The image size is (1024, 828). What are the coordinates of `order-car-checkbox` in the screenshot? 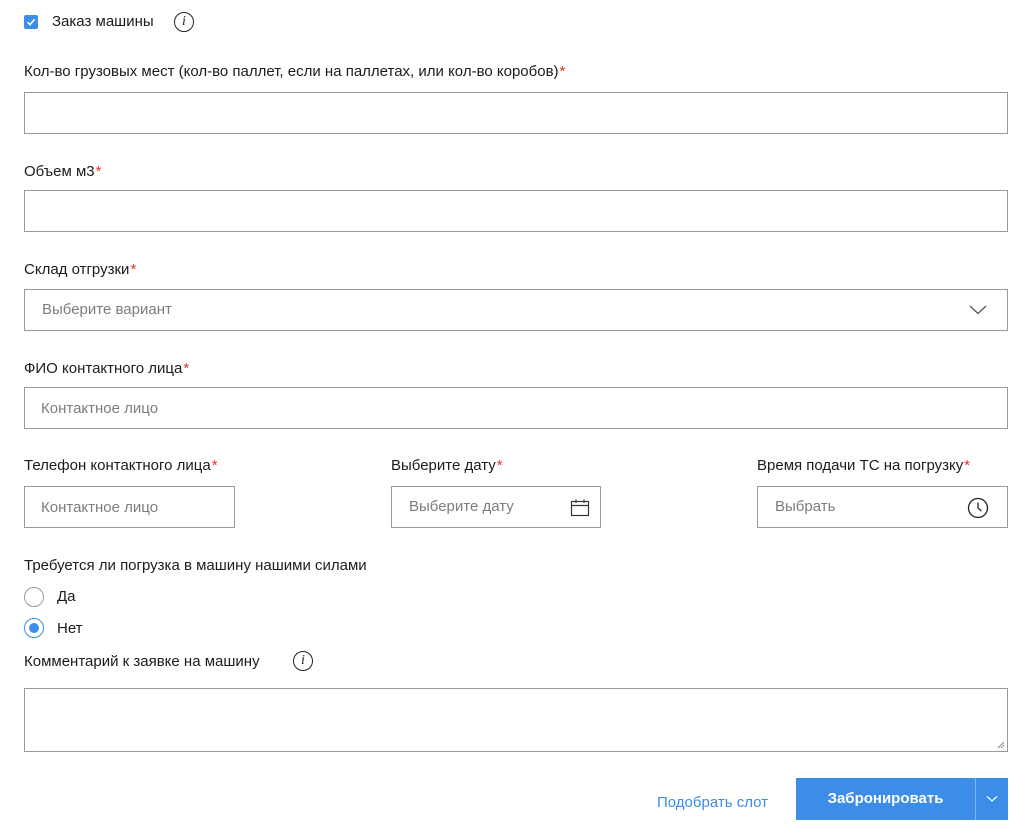 It's located at (31, 22).